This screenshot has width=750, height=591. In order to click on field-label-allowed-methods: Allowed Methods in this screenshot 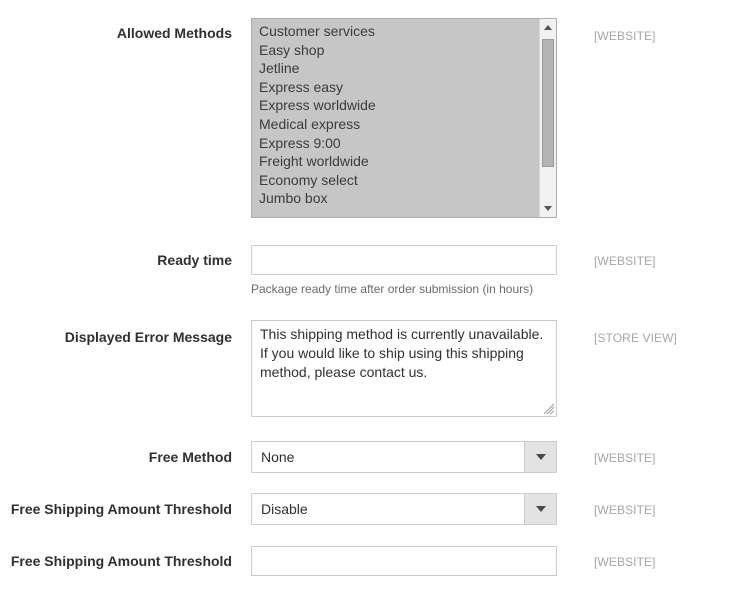, I will do `click(174, 33)`.